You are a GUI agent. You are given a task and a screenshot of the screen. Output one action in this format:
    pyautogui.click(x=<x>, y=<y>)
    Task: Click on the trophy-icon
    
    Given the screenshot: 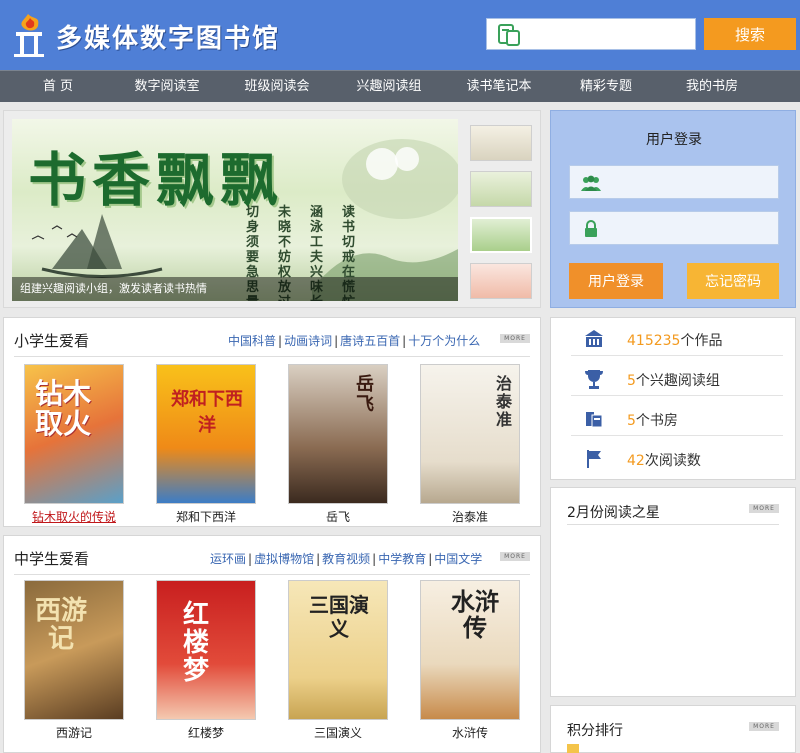 What is the action you would take?
    pyautogui.click(x=594, y=379)
    